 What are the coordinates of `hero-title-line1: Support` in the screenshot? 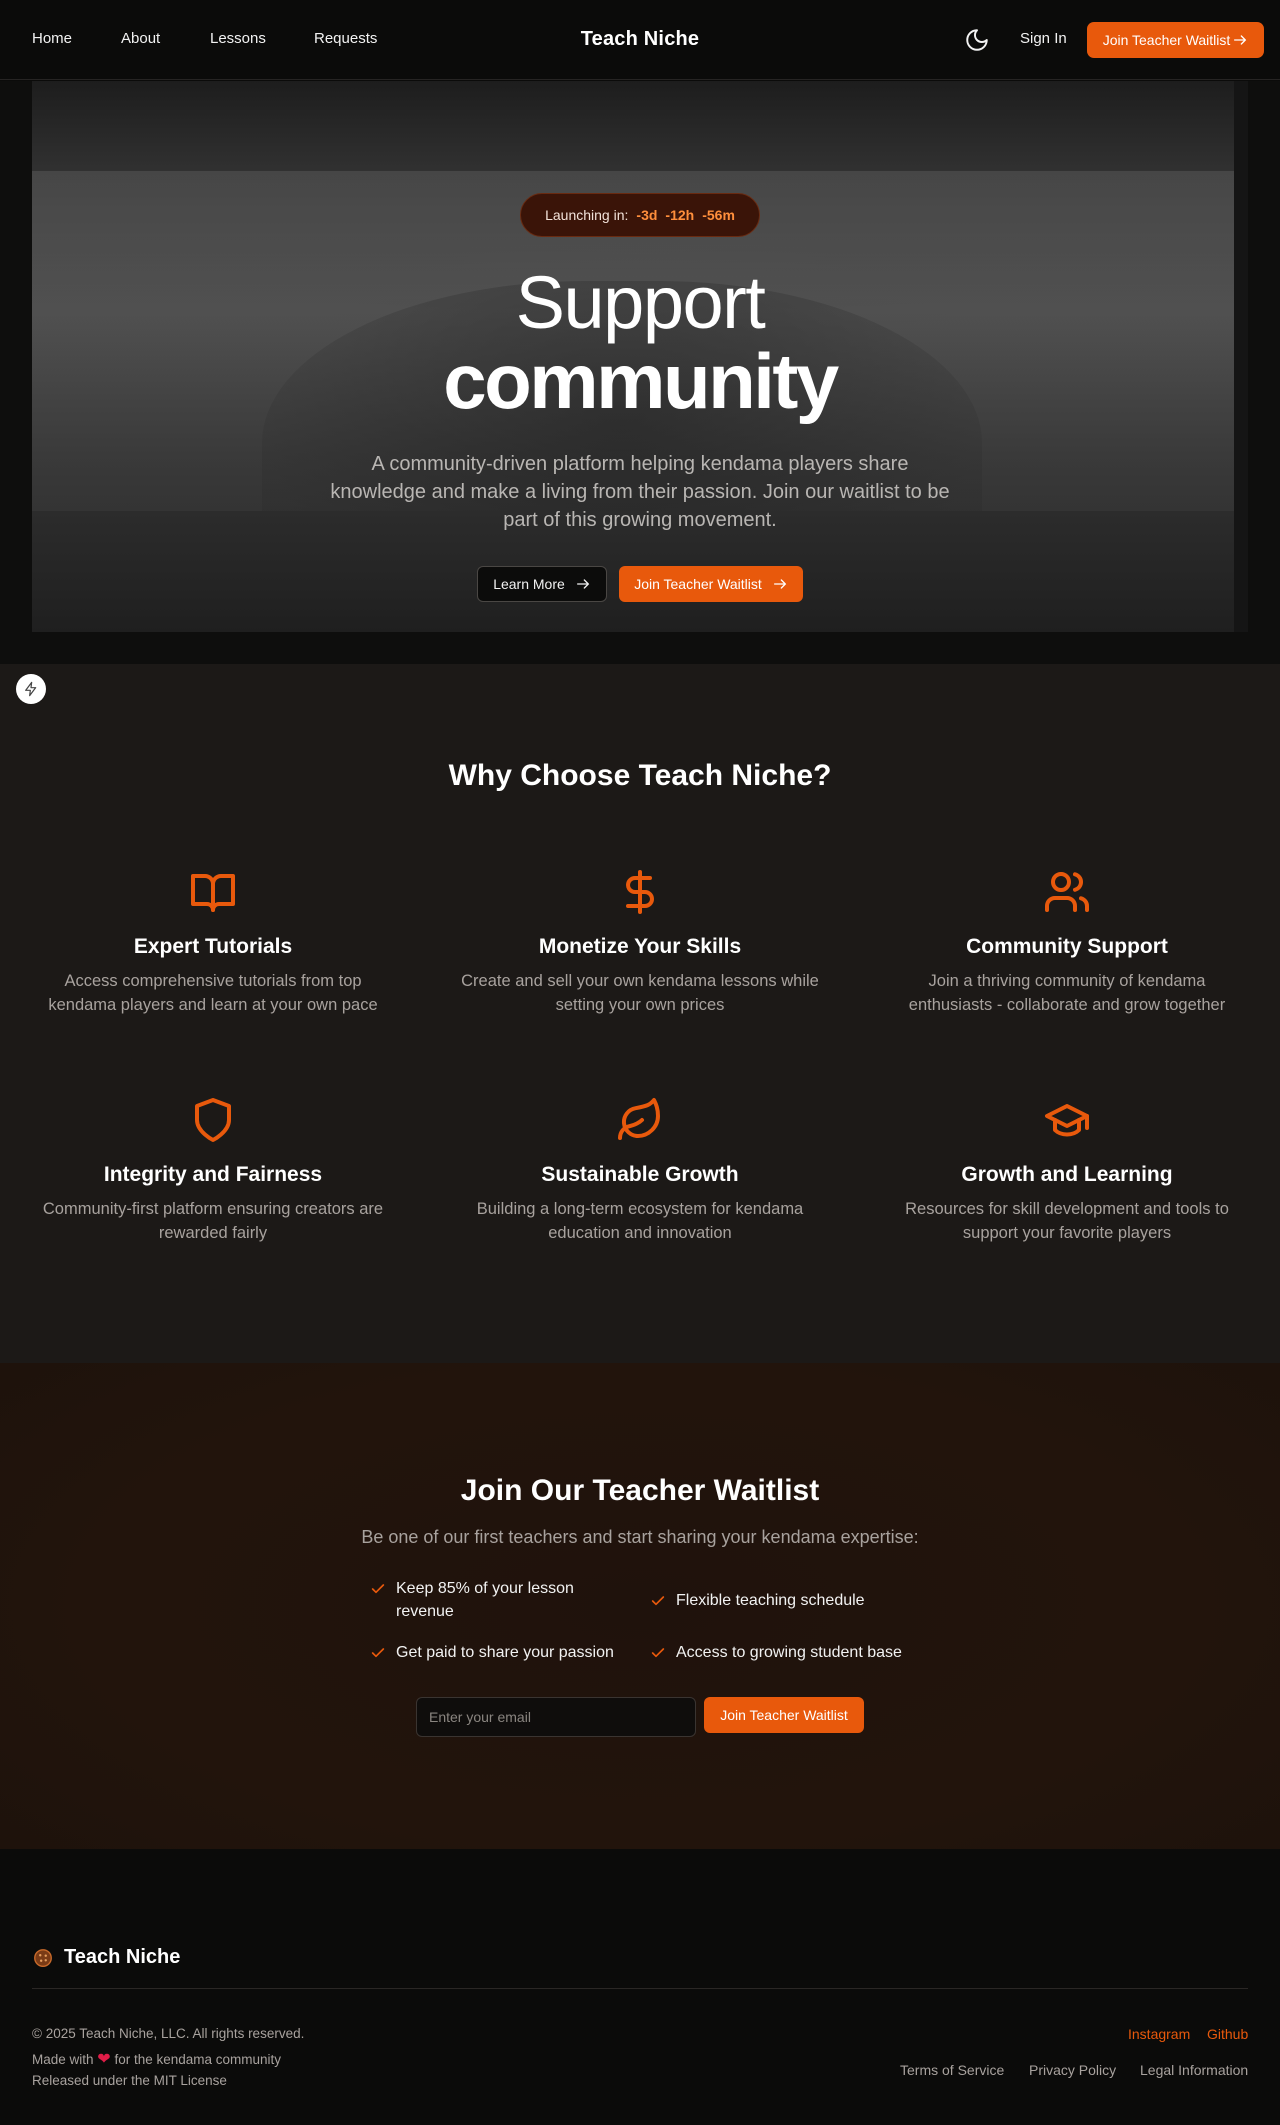 It's located at (640, 302).